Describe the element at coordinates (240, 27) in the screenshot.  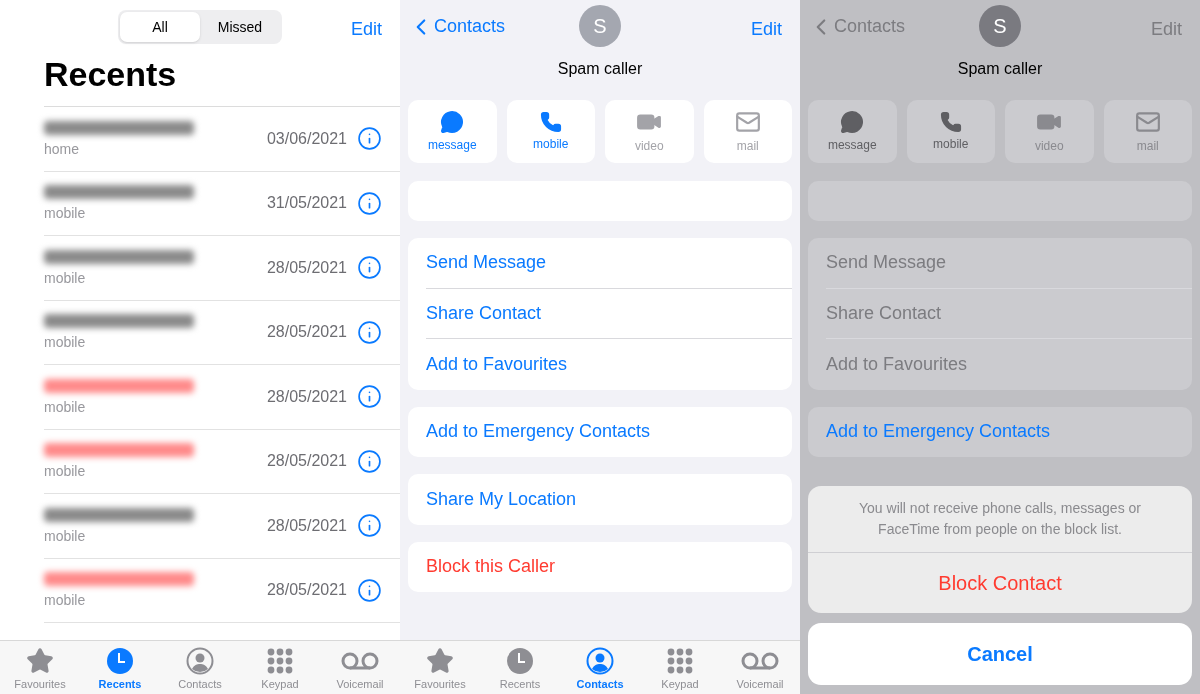
I see `segment: Missed` at that location.